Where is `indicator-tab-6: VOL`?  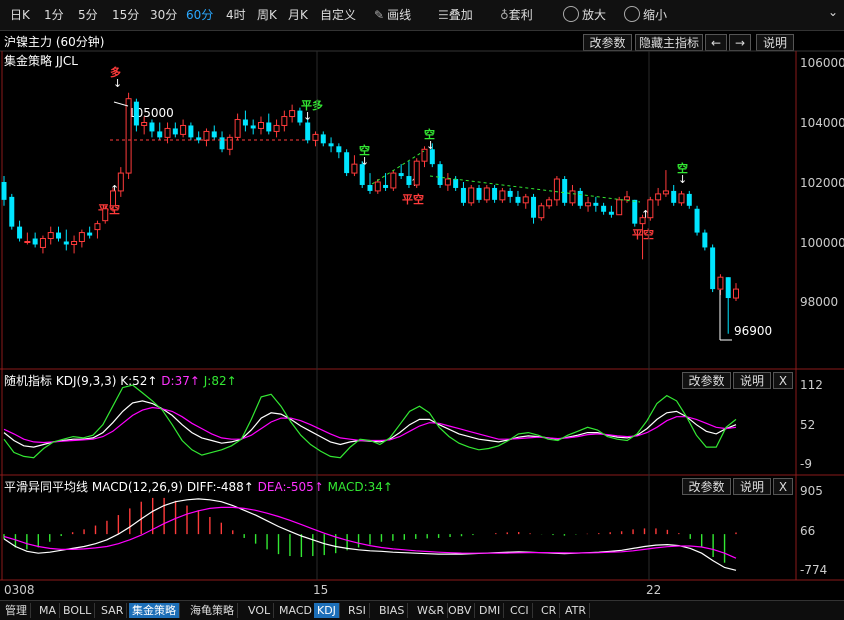
indicator-tab-6: VOL is located at coordinates (260, 610).